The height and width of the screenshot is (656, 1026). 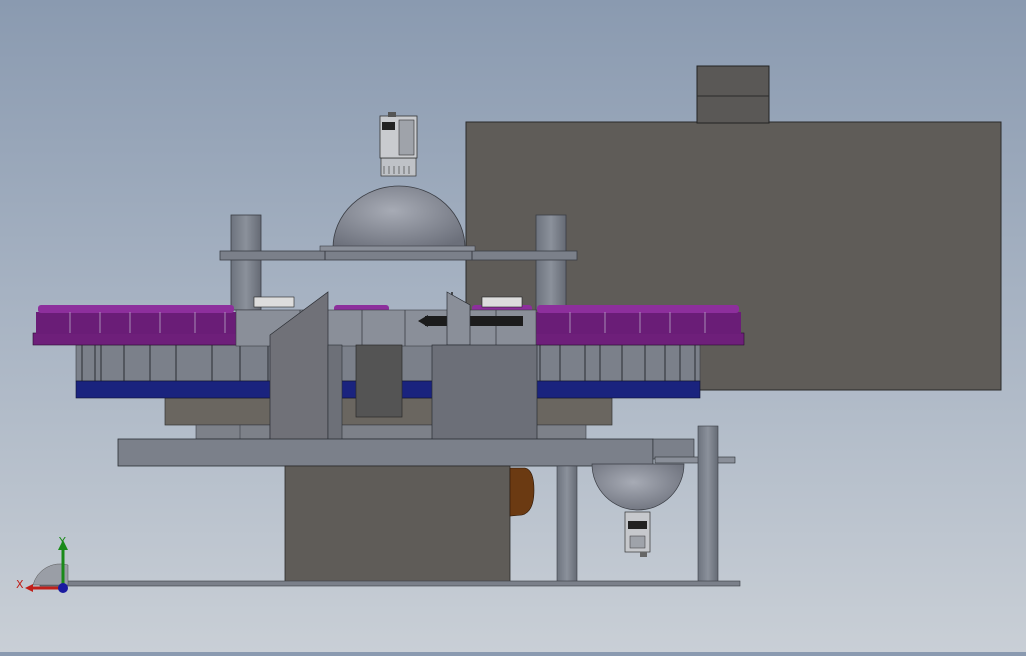 I want to click on triad-y-label: Y, so click(x=62, y=541).